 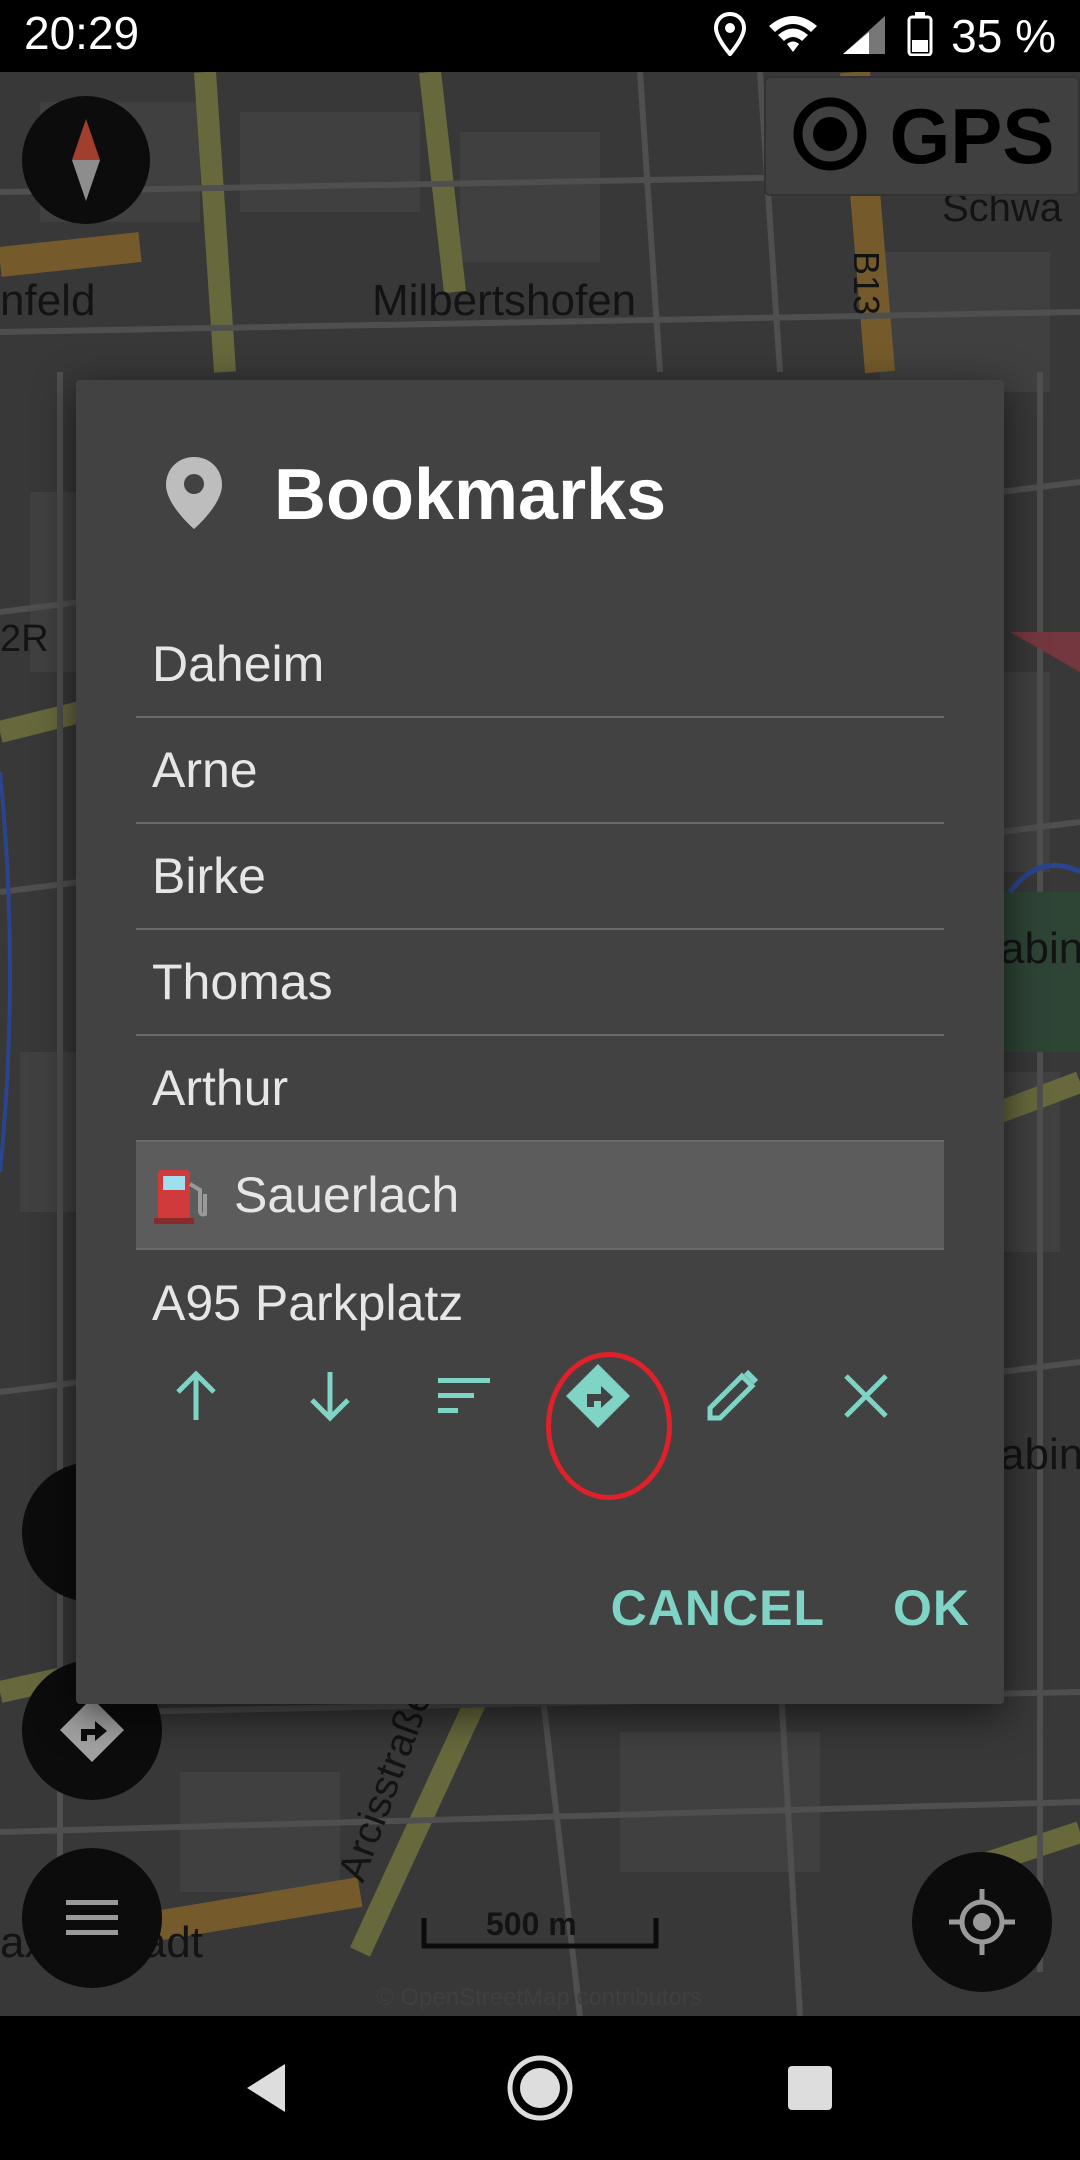 What do you see at coordinates (931, 1608) in the screenshot?
I see `ok-button: OK` at bounding box center [931, 1608].